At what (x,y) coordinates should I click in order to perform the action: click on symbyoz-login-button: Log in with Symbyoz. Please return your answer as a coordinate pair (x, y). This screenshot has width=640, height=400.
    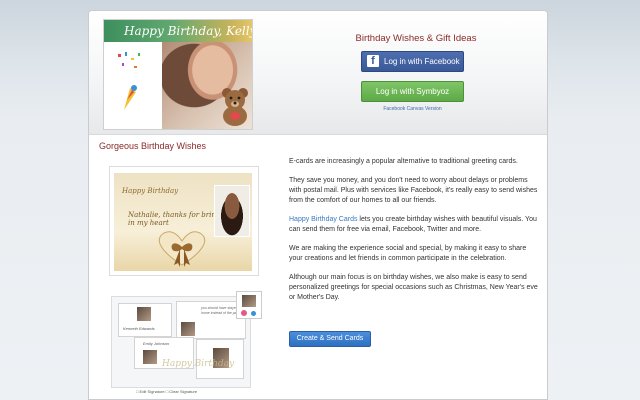
    Looking at the image, I should click on (412, 91).